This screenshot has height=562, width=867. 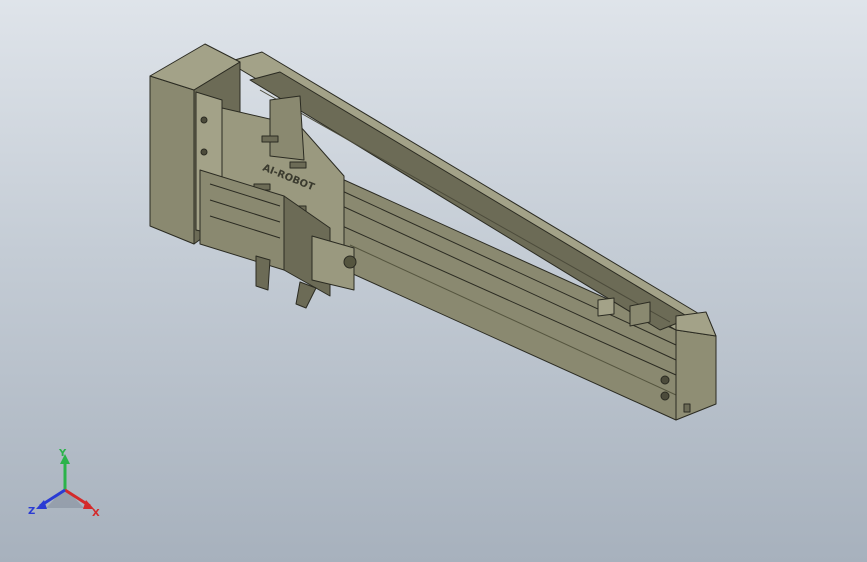 What do you see at coordinates (287, 128) in the screenshot?
I see `carriage-top-block` at bounding box center [287, 128].